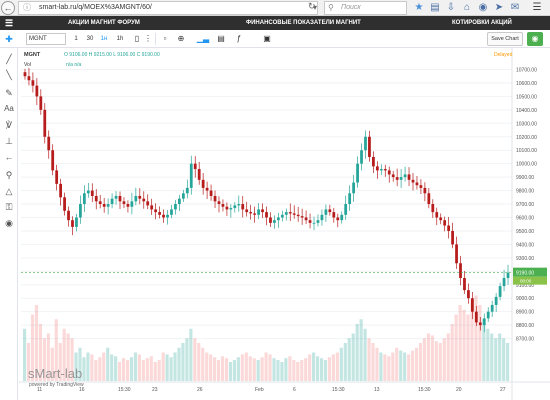  Describe the element at coordinates (9, 93) in the screenshot. I see `brush-icon: ✎` at that location.